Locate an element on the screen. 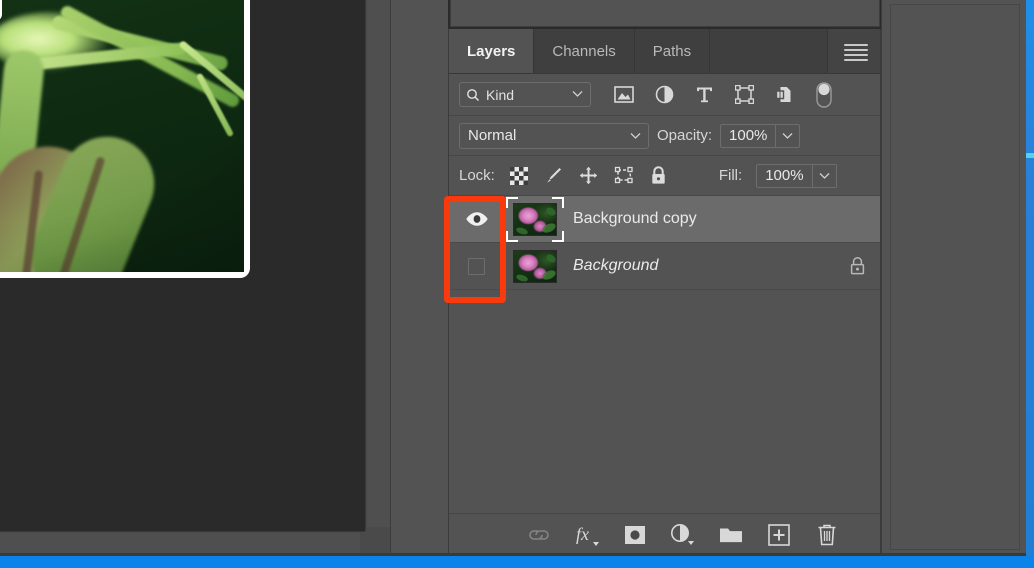 The image size is (1034, 568). fill-dropdown-arrow is located at coordinates (823, 175).